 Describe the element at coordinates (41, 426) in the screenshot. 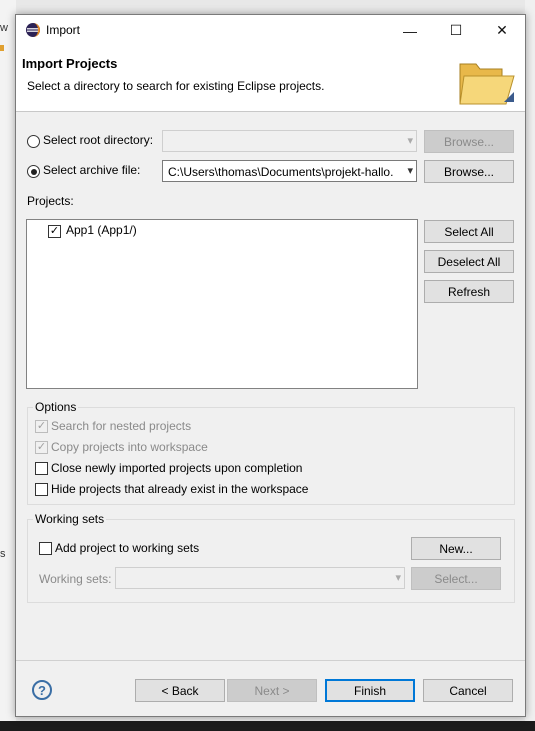

I see `nested-projects-checkbox: ✓` at that location.